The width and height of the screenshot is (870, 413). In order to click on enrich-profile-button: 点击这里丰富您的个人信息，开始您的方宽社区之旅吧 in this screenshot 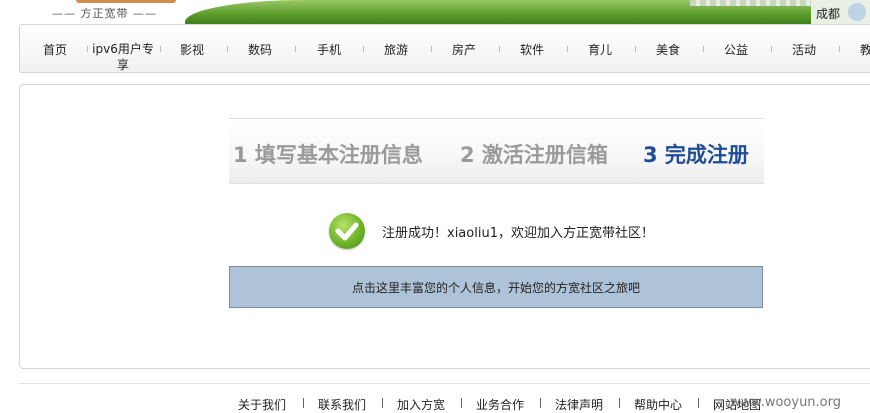, I will do `click(496, 287)`.